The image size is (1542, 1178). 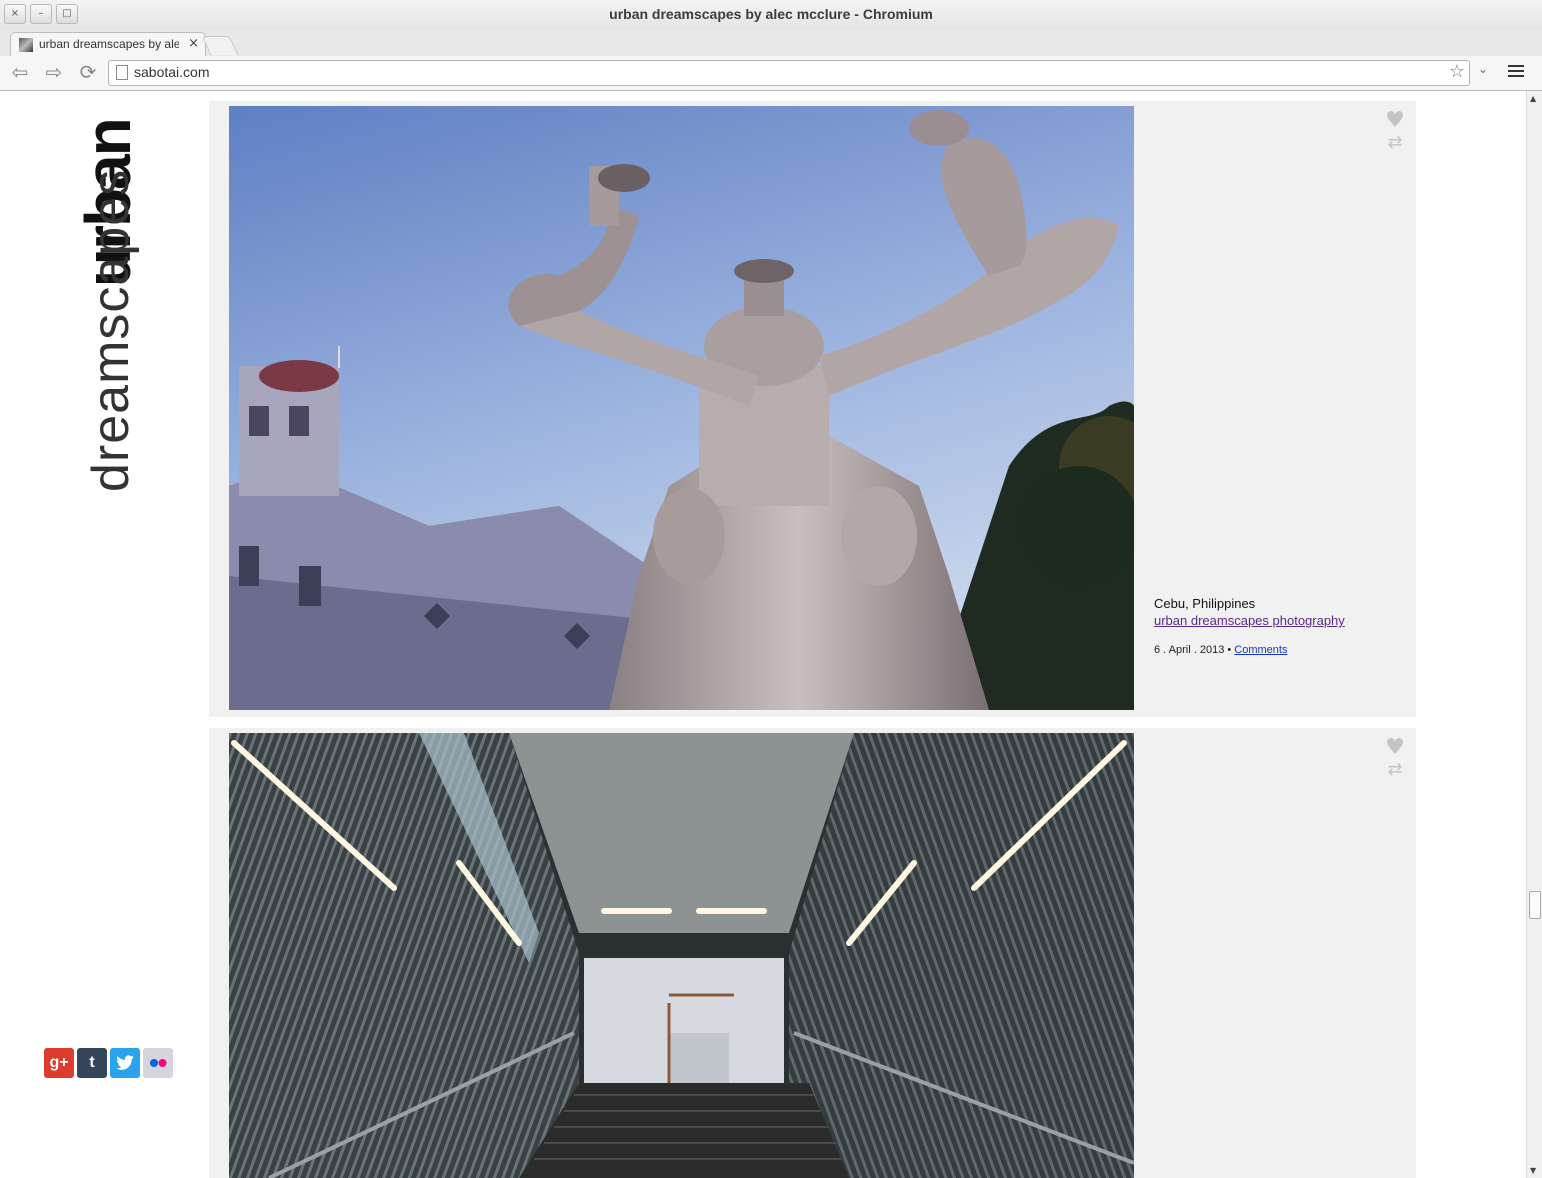 I want to click on reload-icon: ⟳, so click(x=88, y=72).